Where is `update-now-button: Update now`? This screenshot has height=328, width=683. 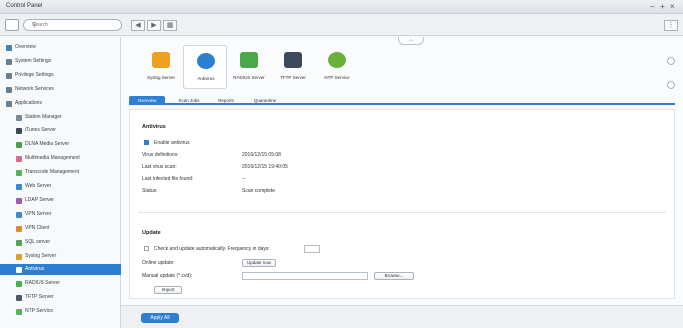
update-now-button: Update now is located at coordinates (259, 263).